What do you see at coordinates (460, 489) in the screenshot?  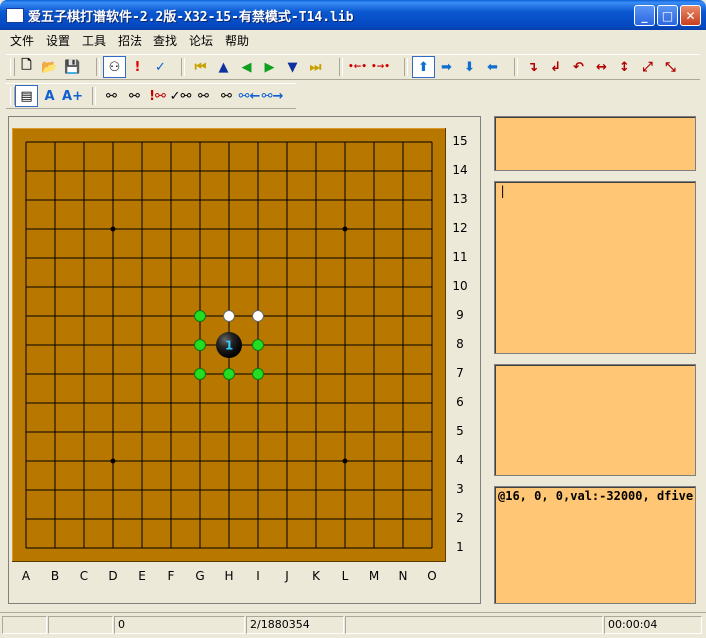 I see `row-label: 3` at bounding box center [460, 489].